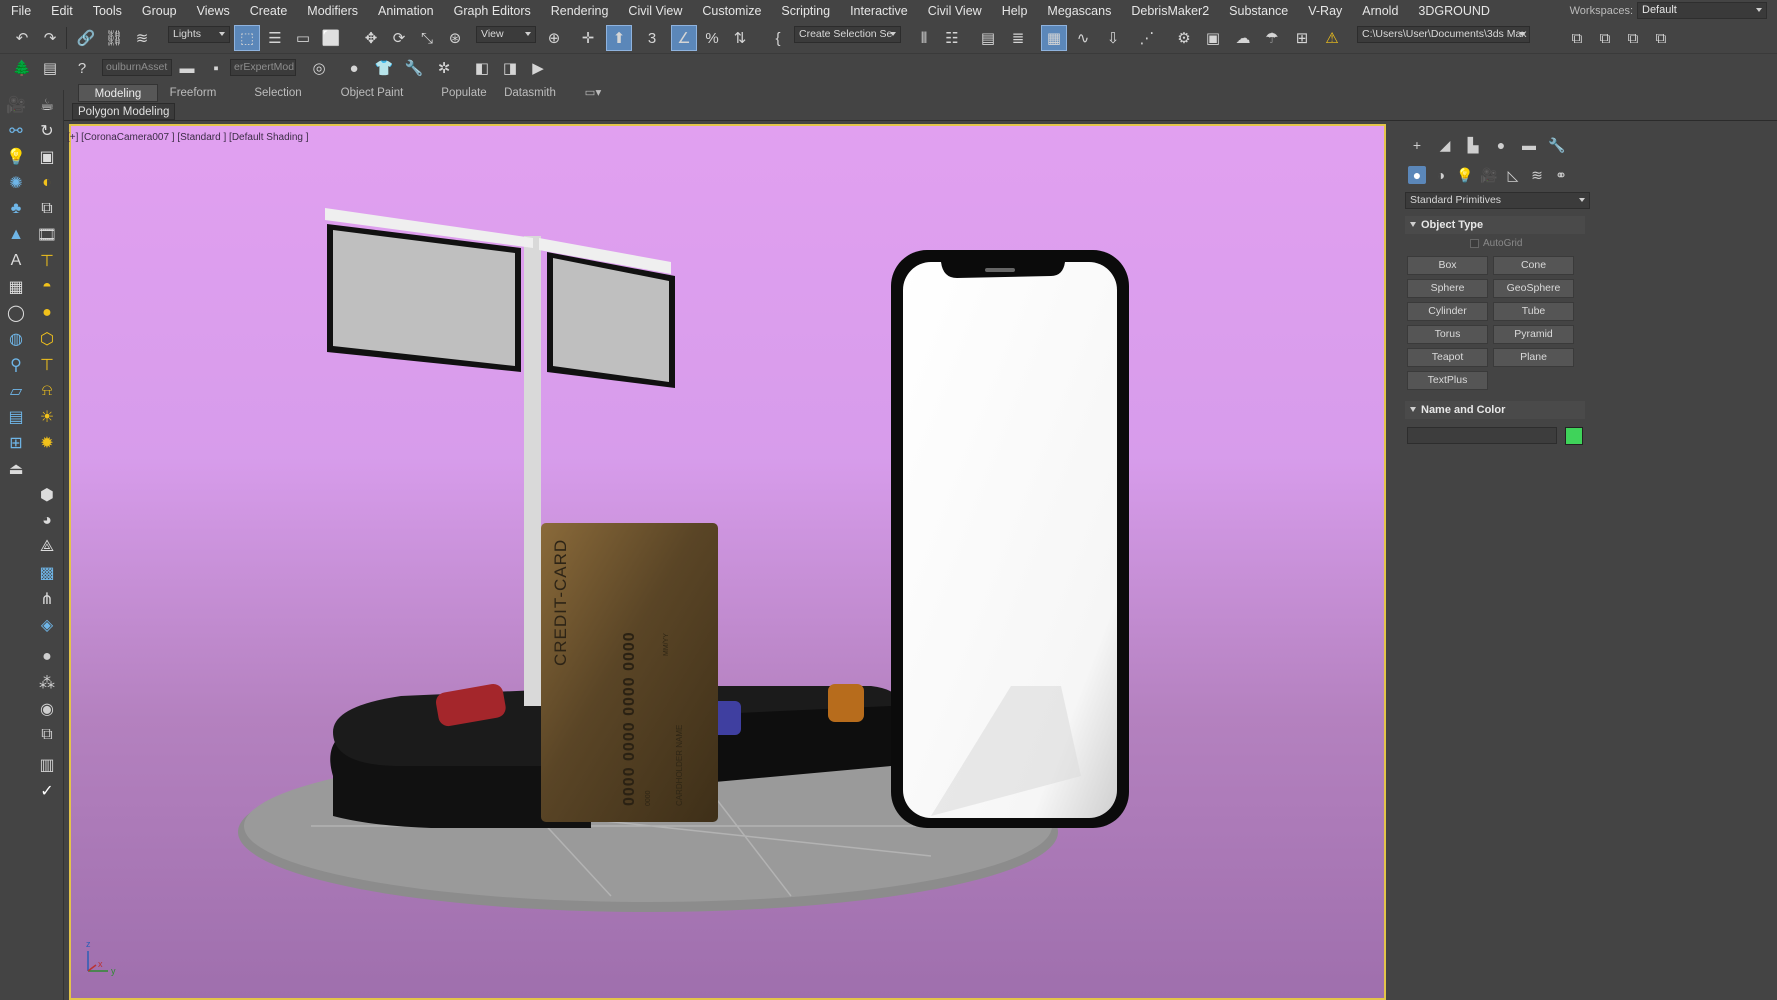 The height and width of the screenshot is (1000, 1777). Describe the element at coordinates (16, 157) in the screenshot. I see `light-icon: 💡` at that location.